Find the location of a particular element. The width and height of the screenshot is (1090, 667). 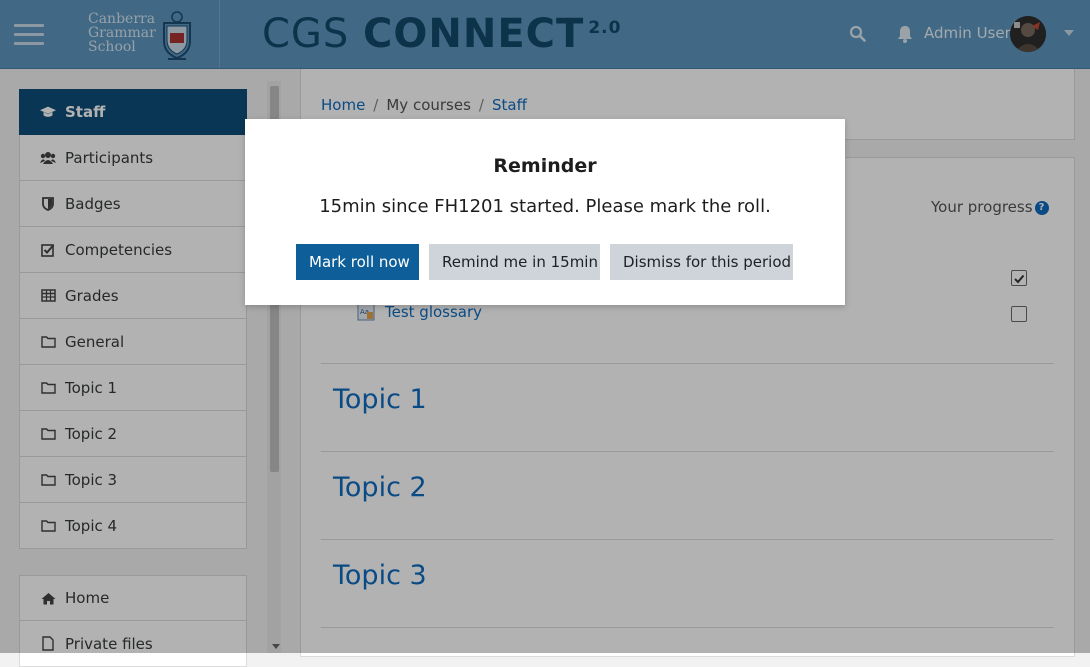

dismiss-button: Dismiss for this period is located at coordinates (701, 262).